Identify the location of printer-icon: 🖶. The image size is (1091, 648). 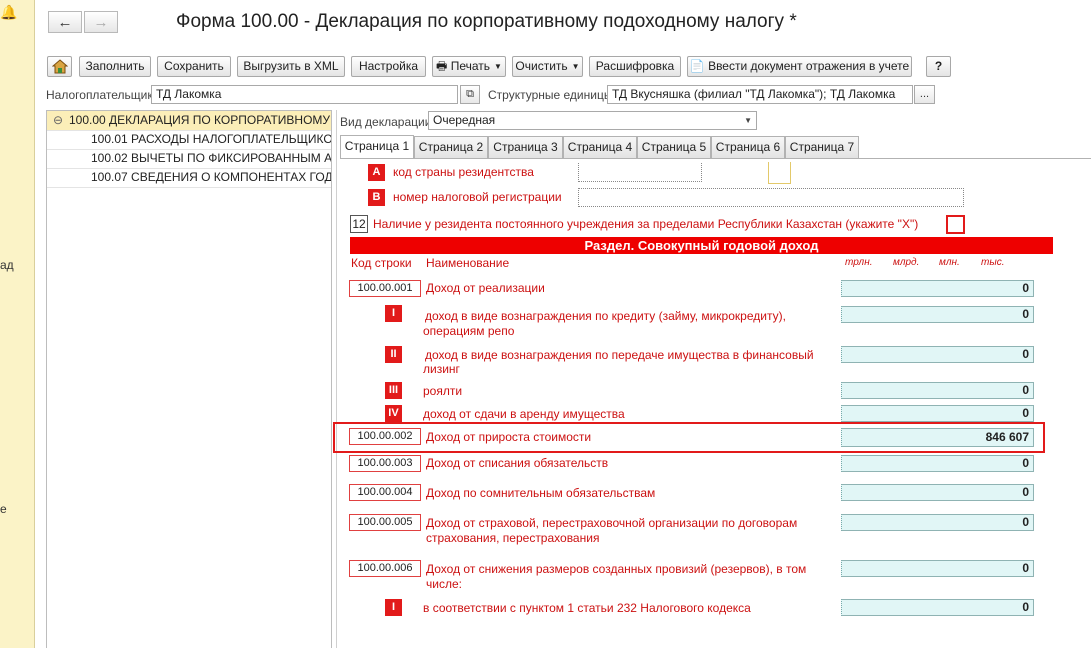
(442, 66).